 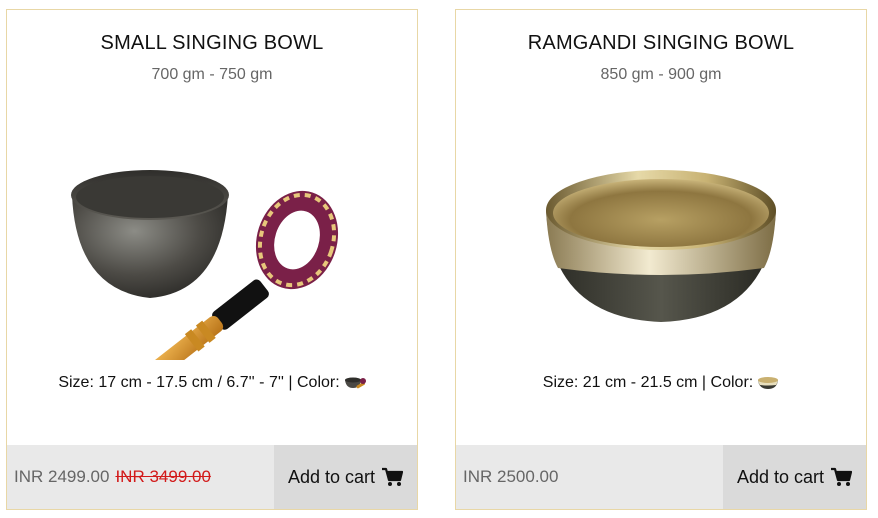 I want to click on product-size-color: Size: 21 cm - 21.5 cm | Color:, so click(x=661, y=383).